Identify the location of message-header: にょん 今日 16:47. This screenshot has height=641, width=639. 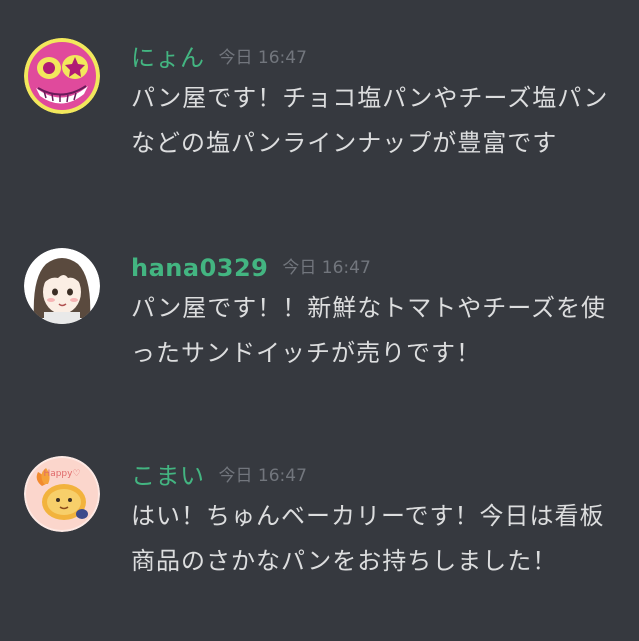
(219, 58).